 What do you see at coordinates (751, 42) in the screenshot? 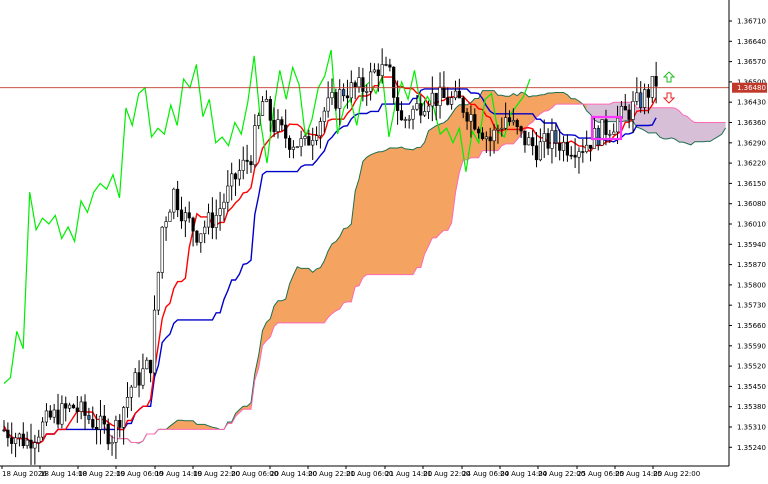
I see `y-tick-label: 1.36640` at bounding box center [751, 42].